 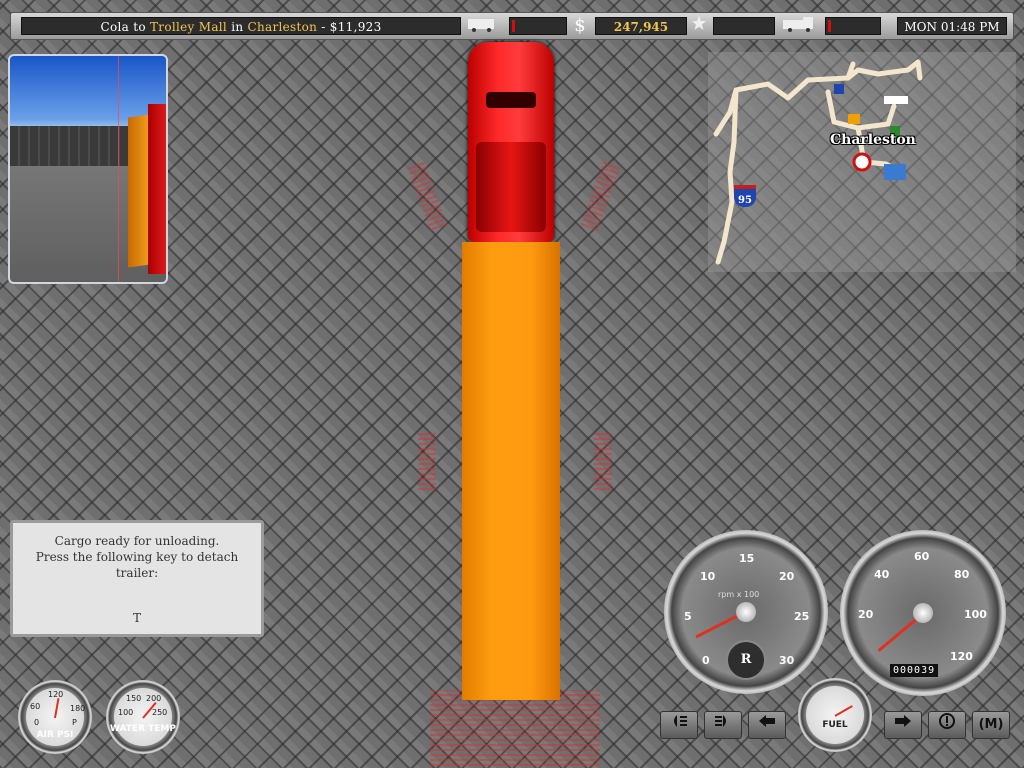 What do you see at coordinates (873, 140) in the screenshot?
I see `minimap-city-label: Charleston` at bounding box center [873, 140].